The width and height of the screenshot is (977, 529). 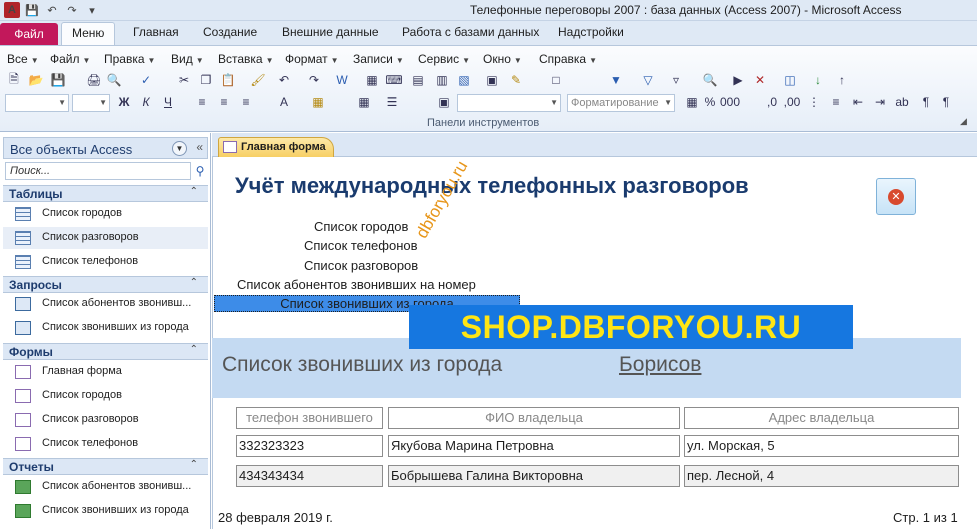 I want to click on nav-item-form-calls: Список разговоров, so click(x=105, y=420).